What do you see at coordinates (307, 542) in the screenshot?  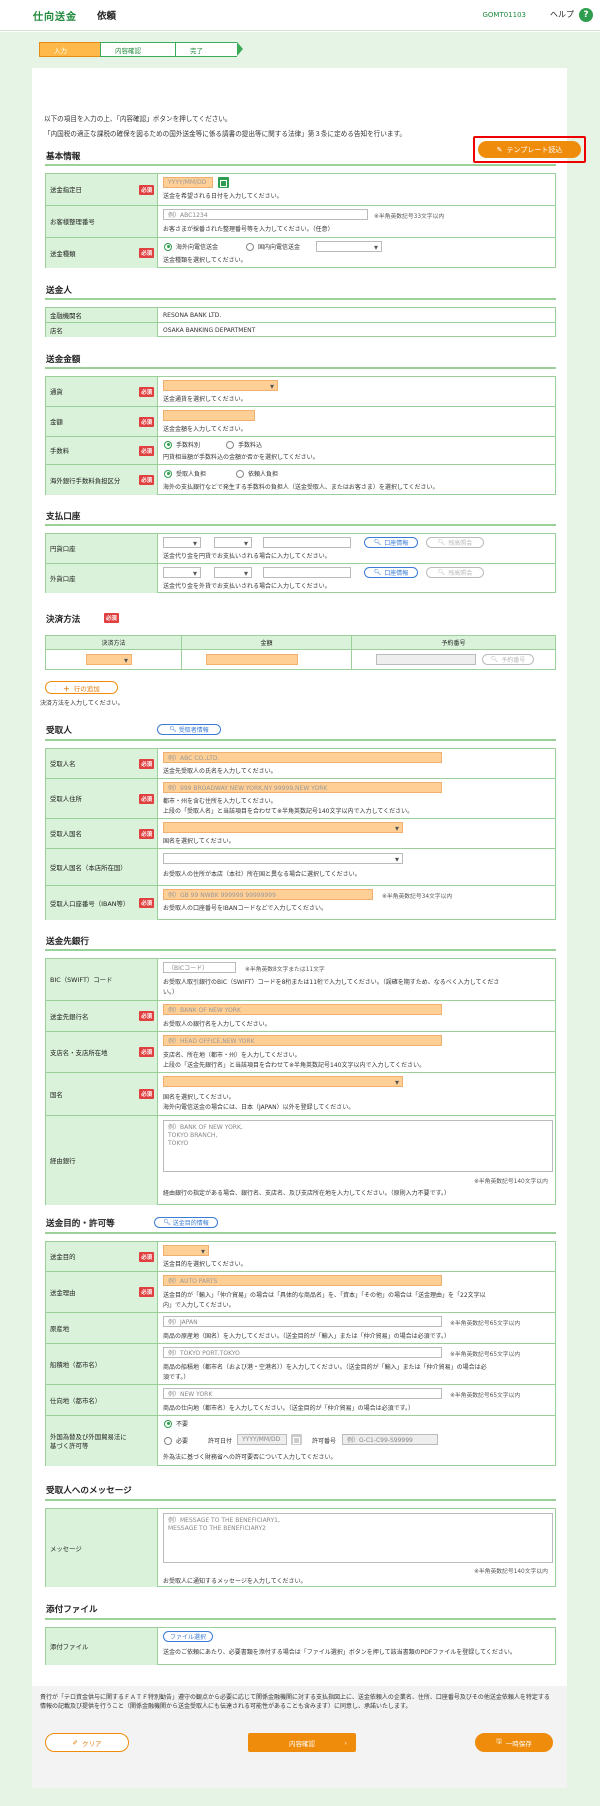 I see `yen-account-input` at bounding box center [307, 542].